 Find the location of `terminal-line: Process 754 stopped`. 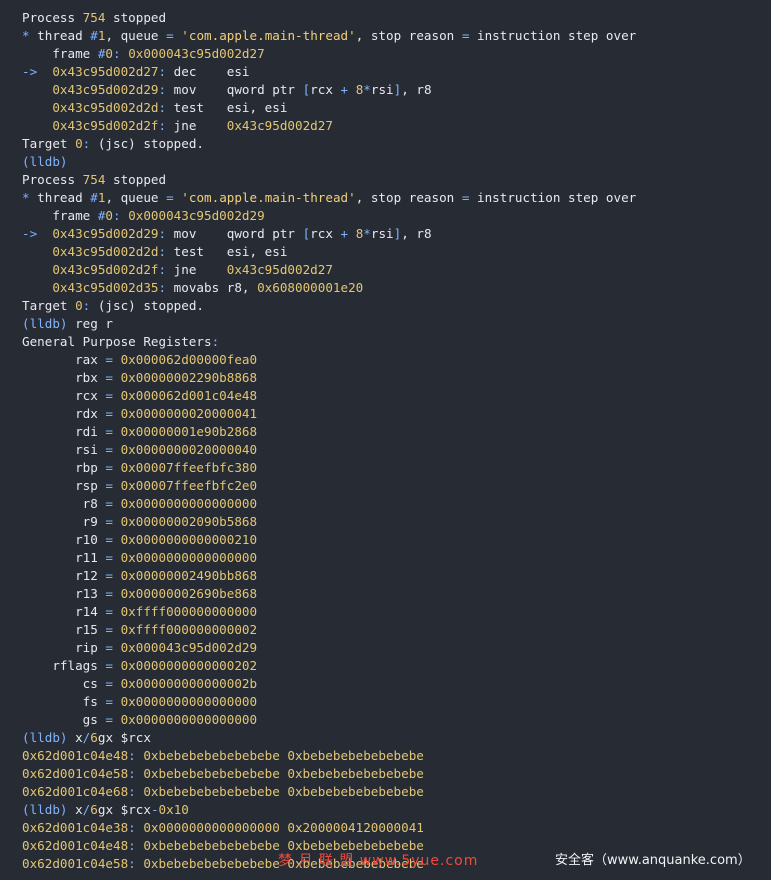

terminal-line: Process 754 stopped is located at coordinates (392, 18).